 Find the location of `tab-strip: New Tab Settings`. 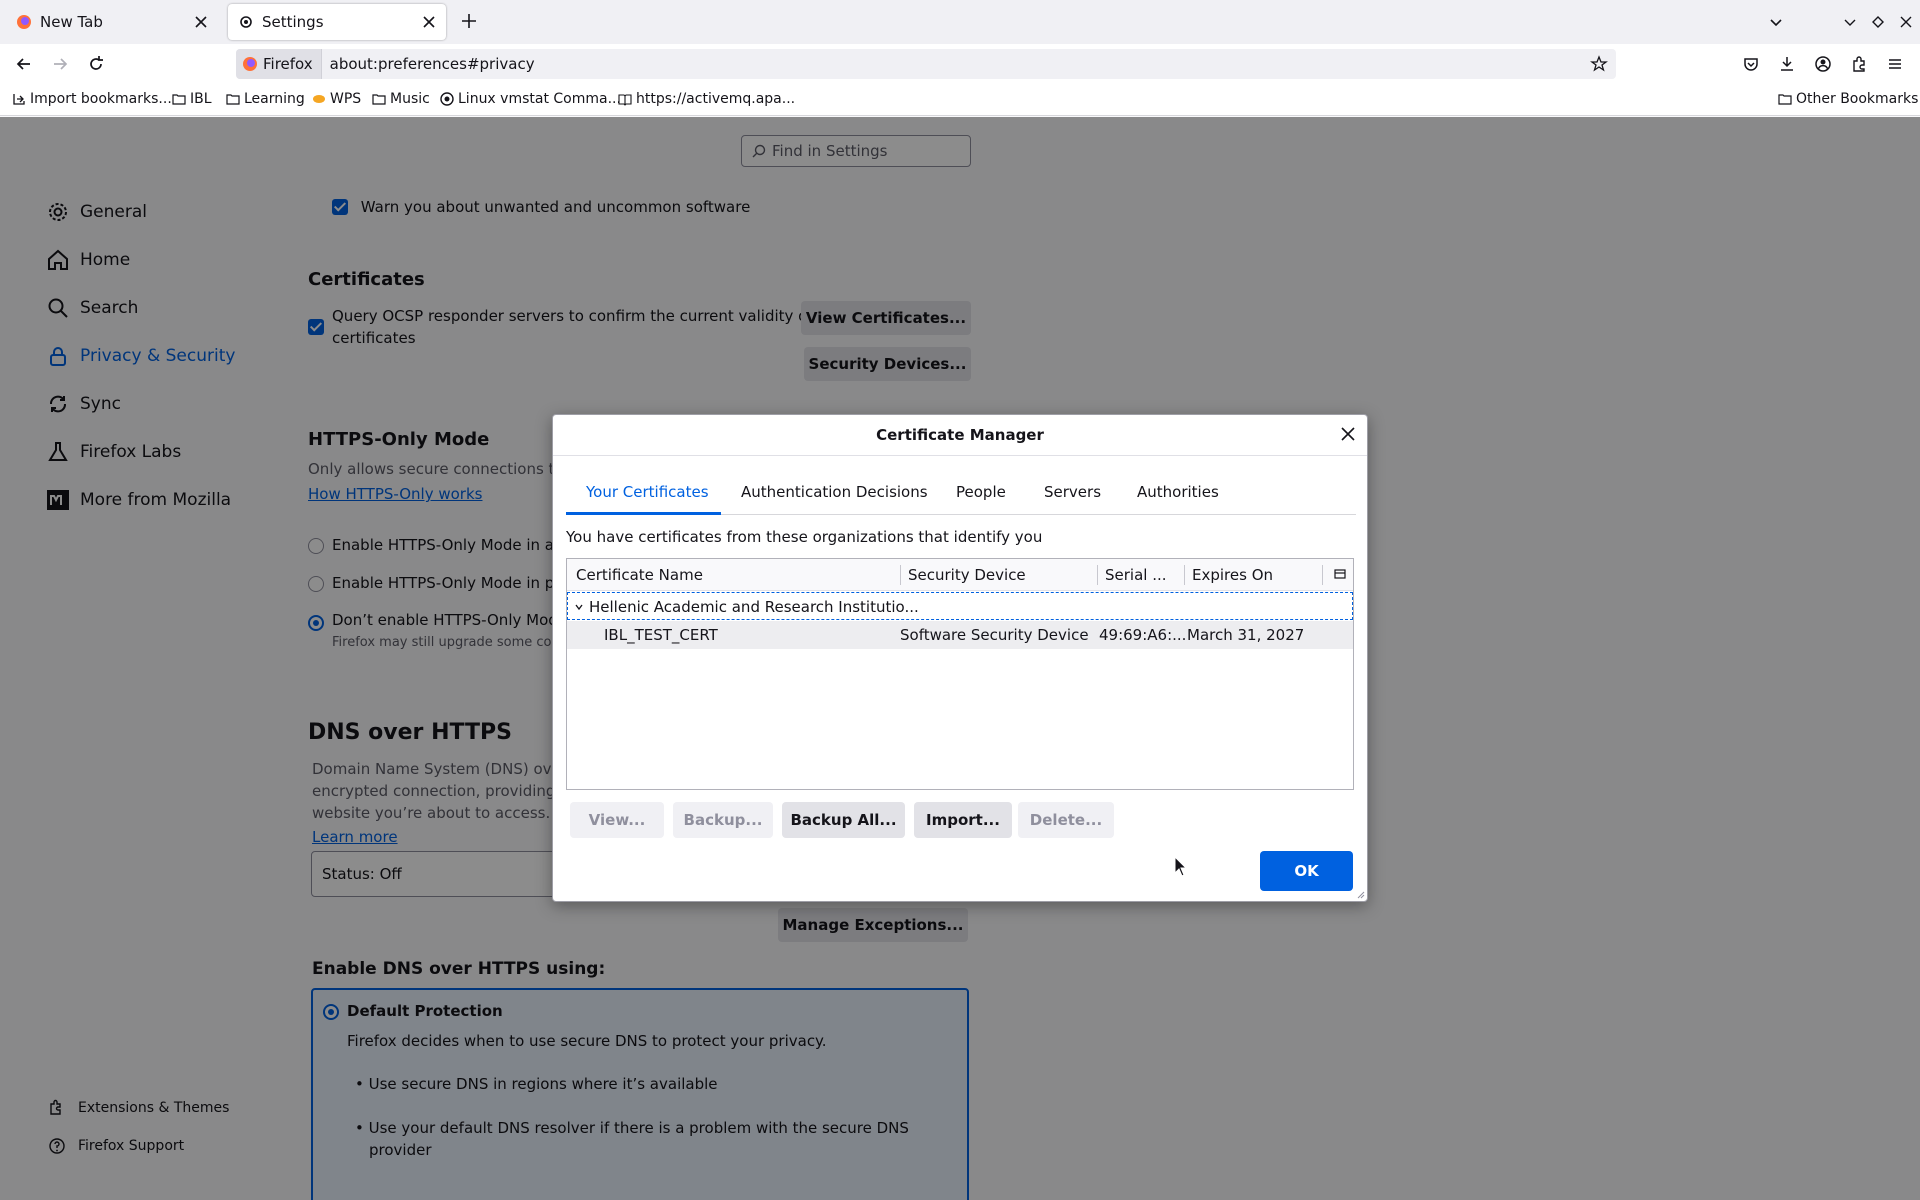

tab-strip: New Tab Settings is located at coordinates (960, 22).